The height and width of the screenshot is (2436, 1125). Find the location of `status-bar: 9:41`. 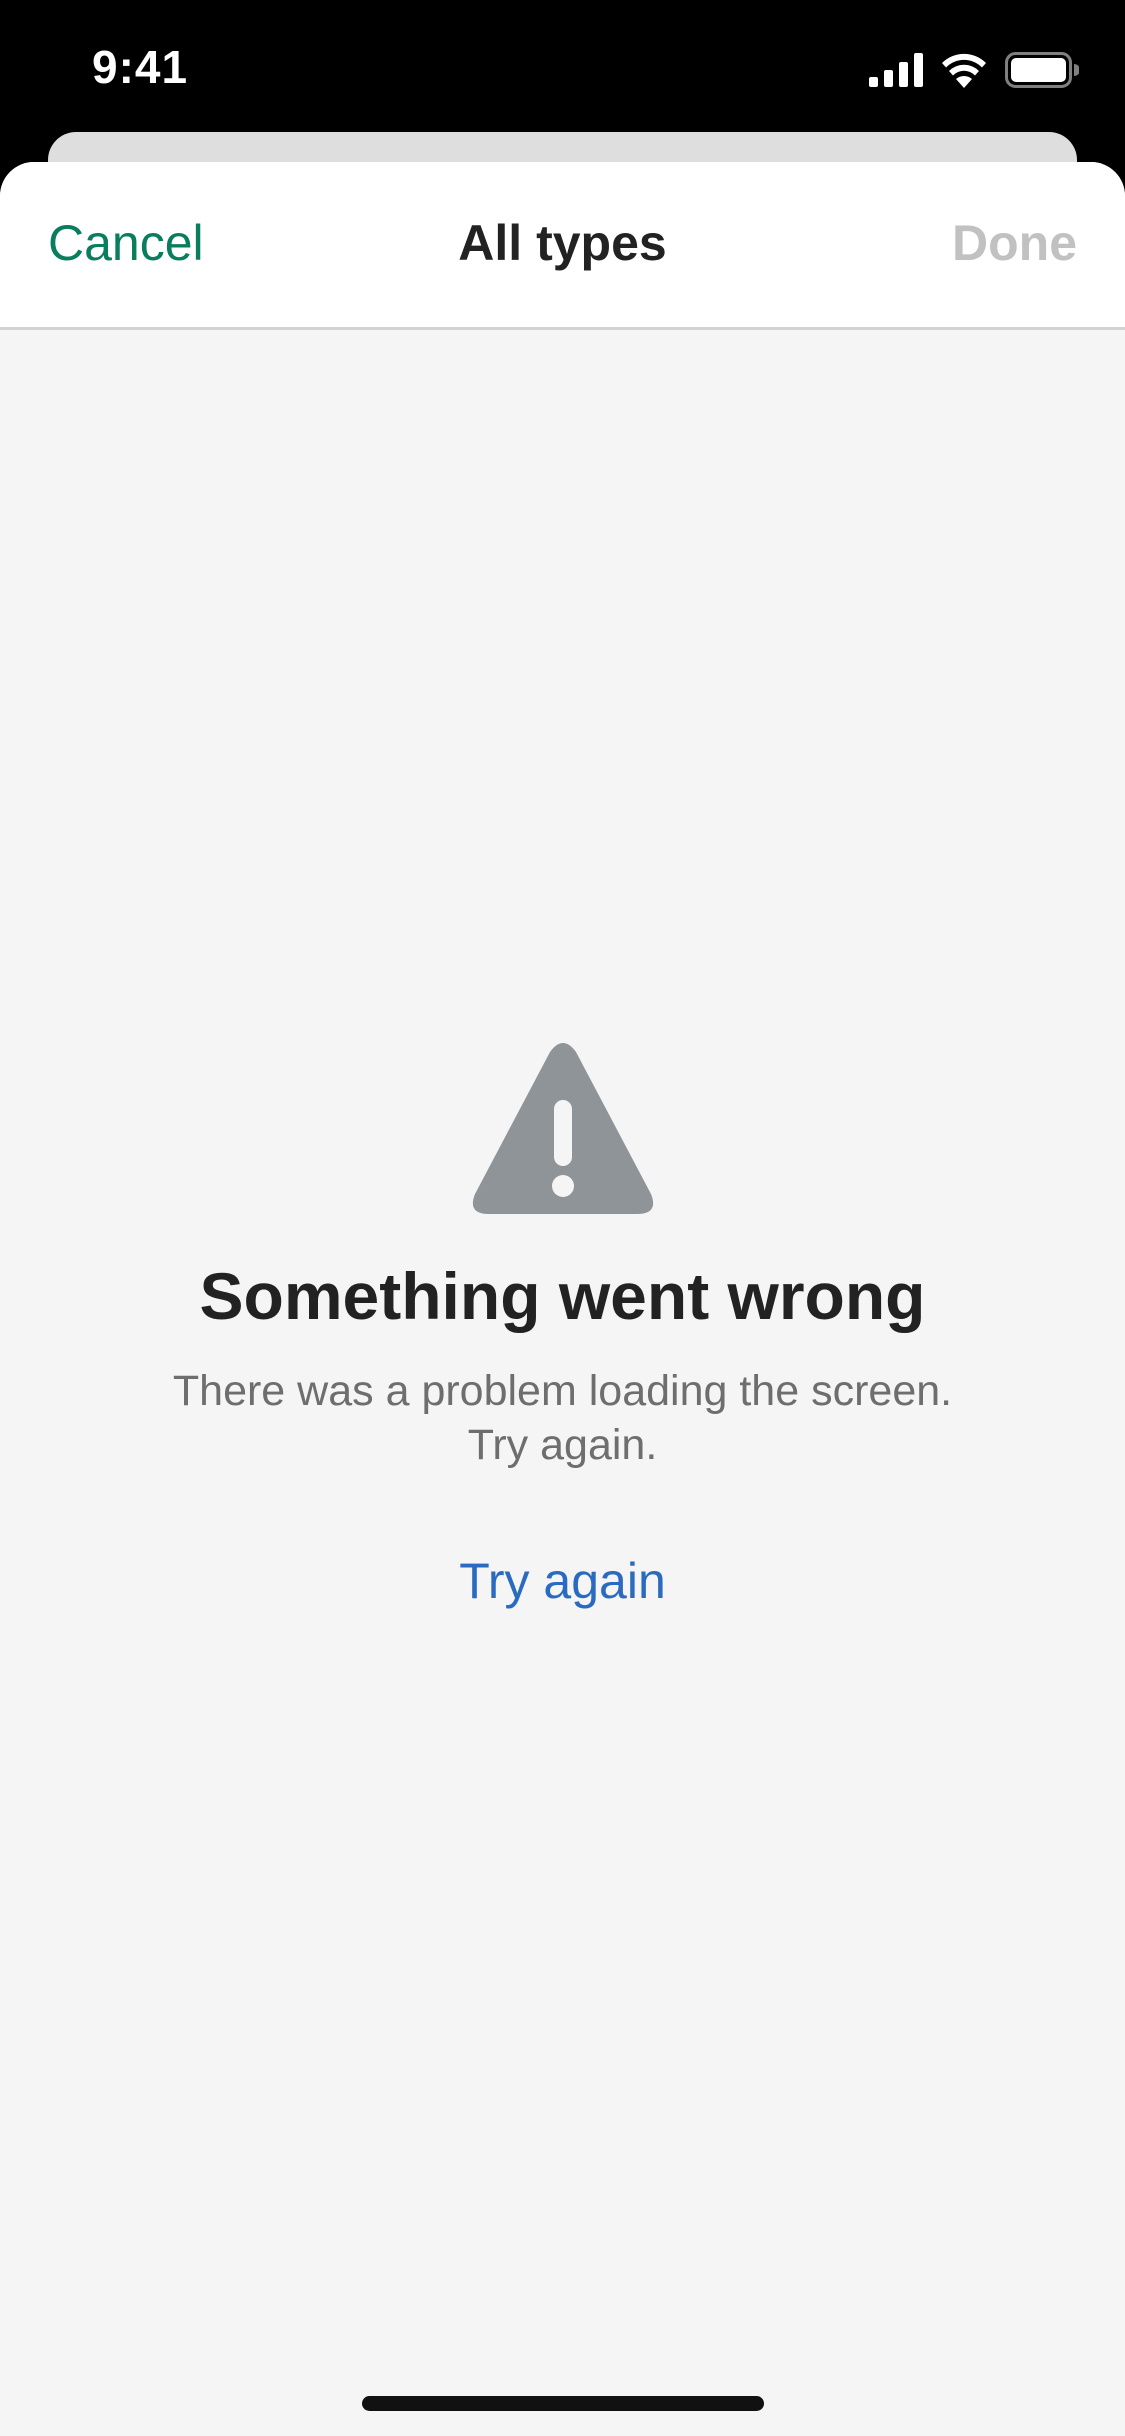

status-bar: 9:41 is located at coordinates (562, 66).